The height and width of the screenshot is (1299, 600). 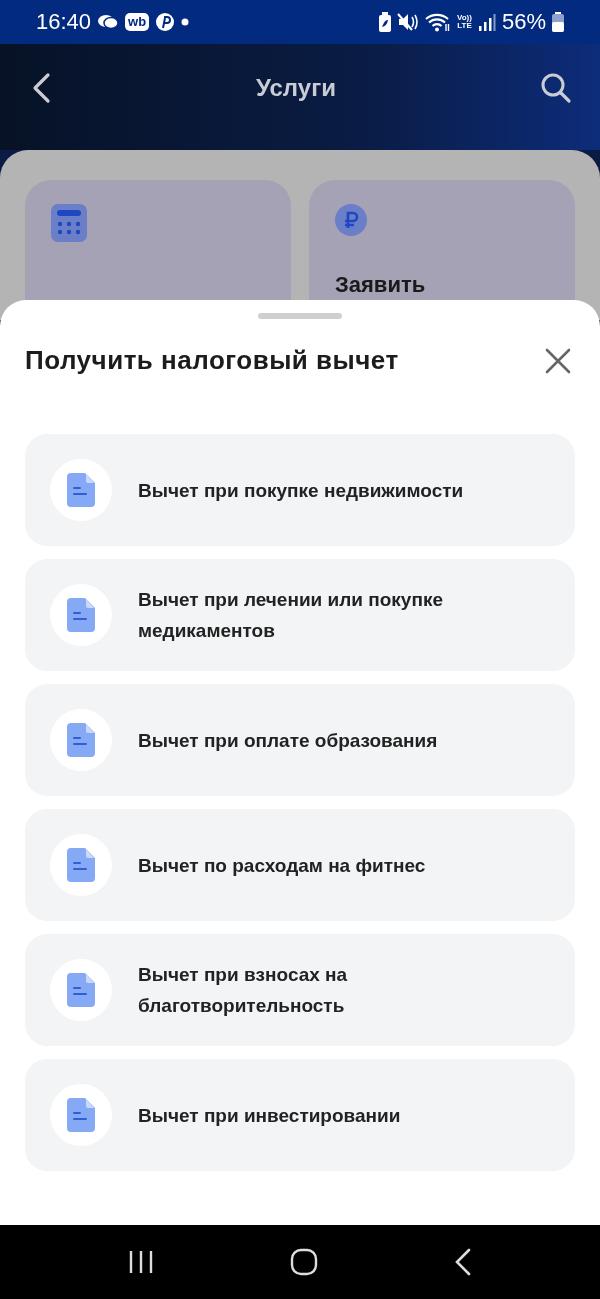 What do you see at coordinates (108, 22) in the screenshot?
I see `chat-icon` at bounding box center [108, 22].